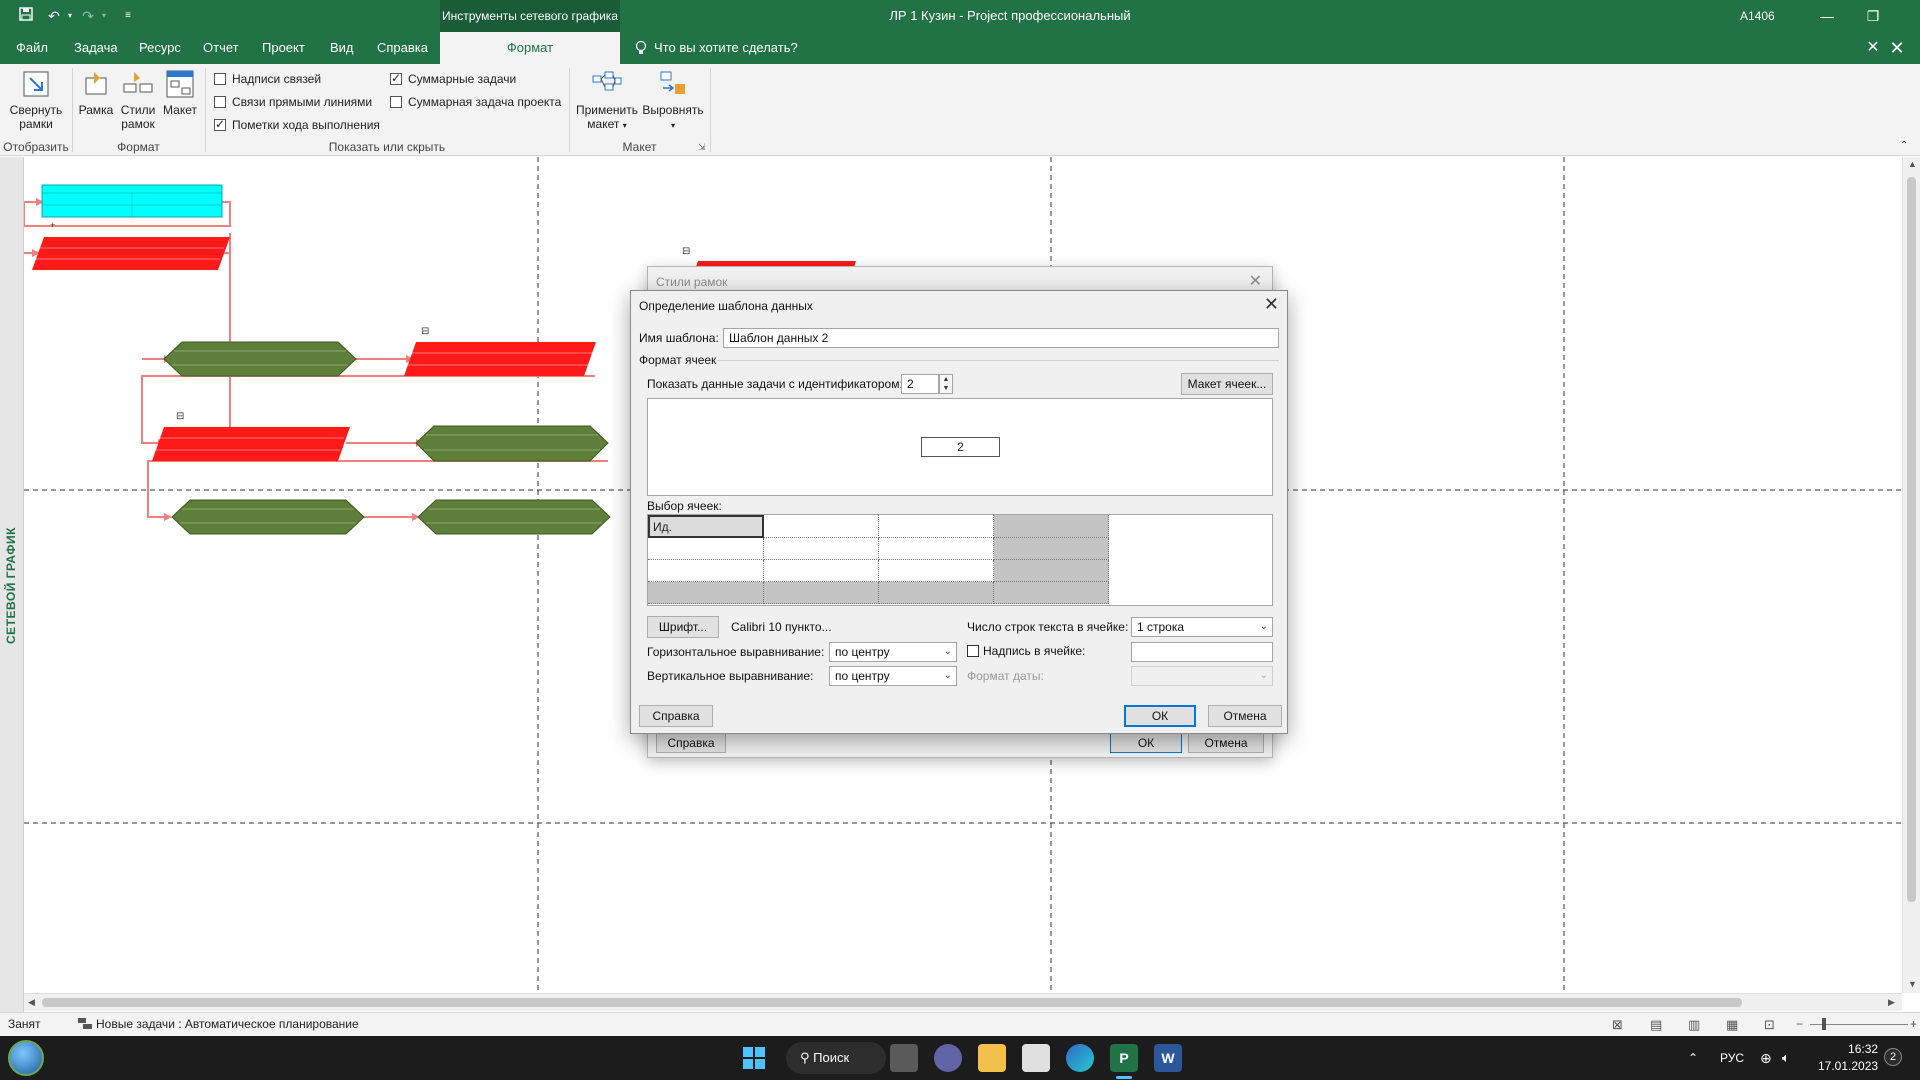  I want to click on teams-chat-icon, so click(948, 1058).